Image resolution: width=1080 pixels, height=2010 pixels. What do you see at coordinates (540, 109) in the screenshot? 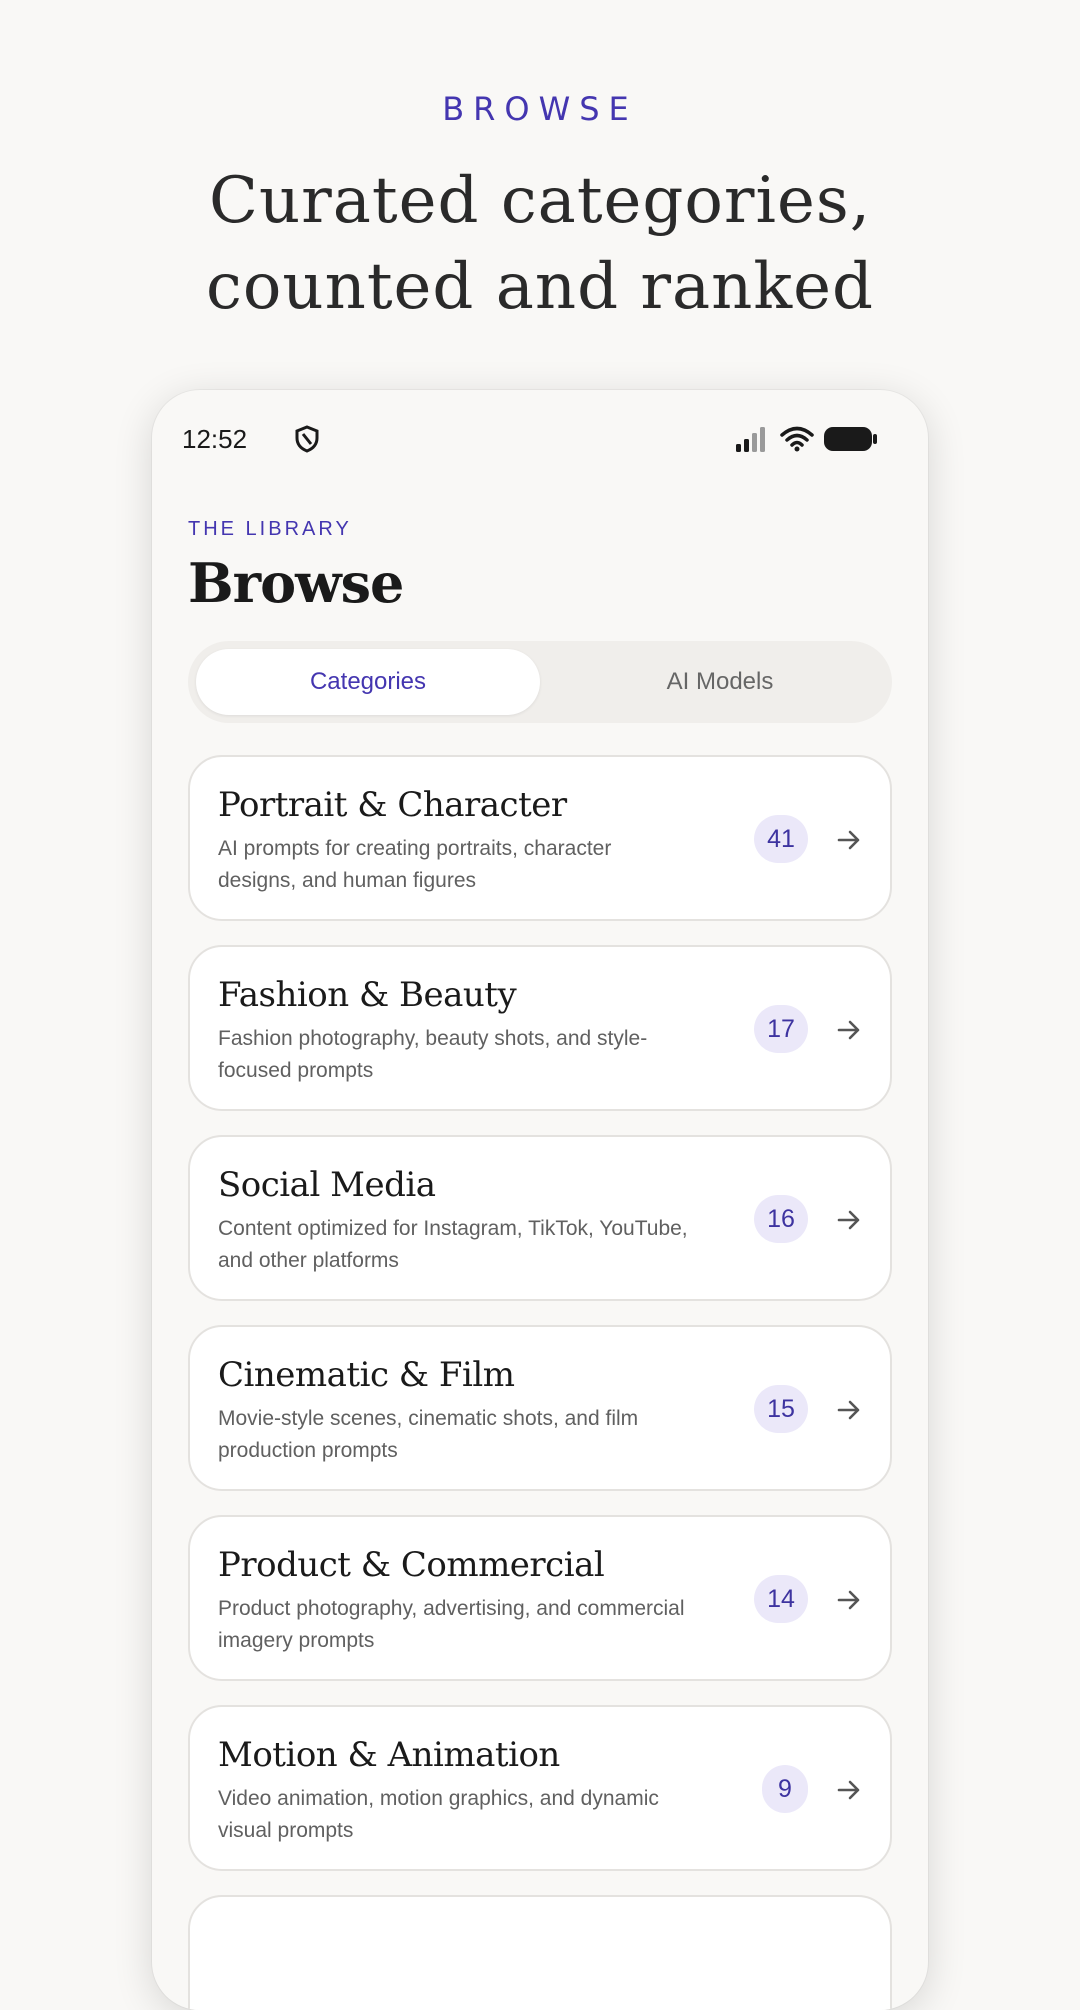
I see `hero-eyebrow: BROWSE` at bounding box center [540, 109].